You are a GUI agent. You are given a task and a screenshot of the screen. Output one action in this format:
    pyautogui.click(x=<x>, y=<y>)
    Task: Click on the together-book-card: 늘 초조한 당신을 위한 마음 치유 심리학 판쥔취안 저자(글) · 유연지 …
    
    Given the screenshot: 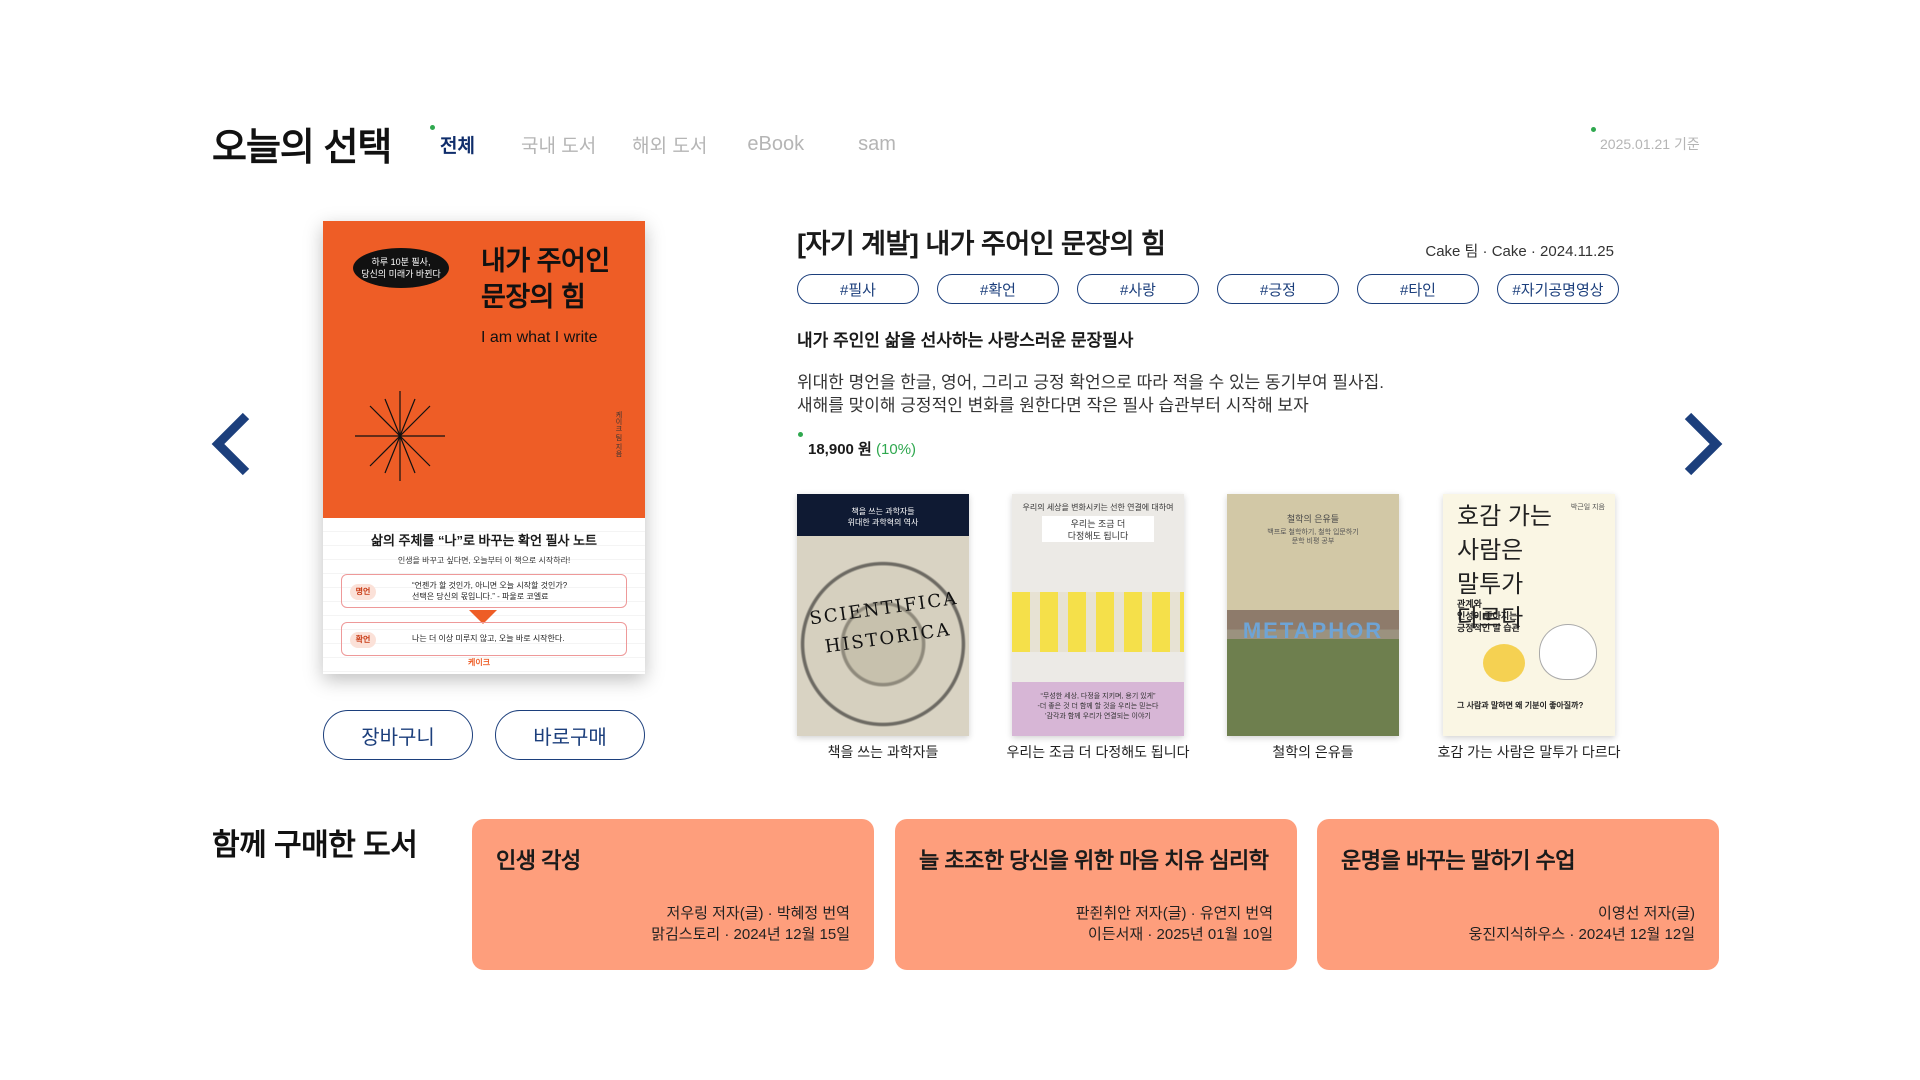 What is the action you would take?
    pyautogui.click(x=1096, y=894)
    